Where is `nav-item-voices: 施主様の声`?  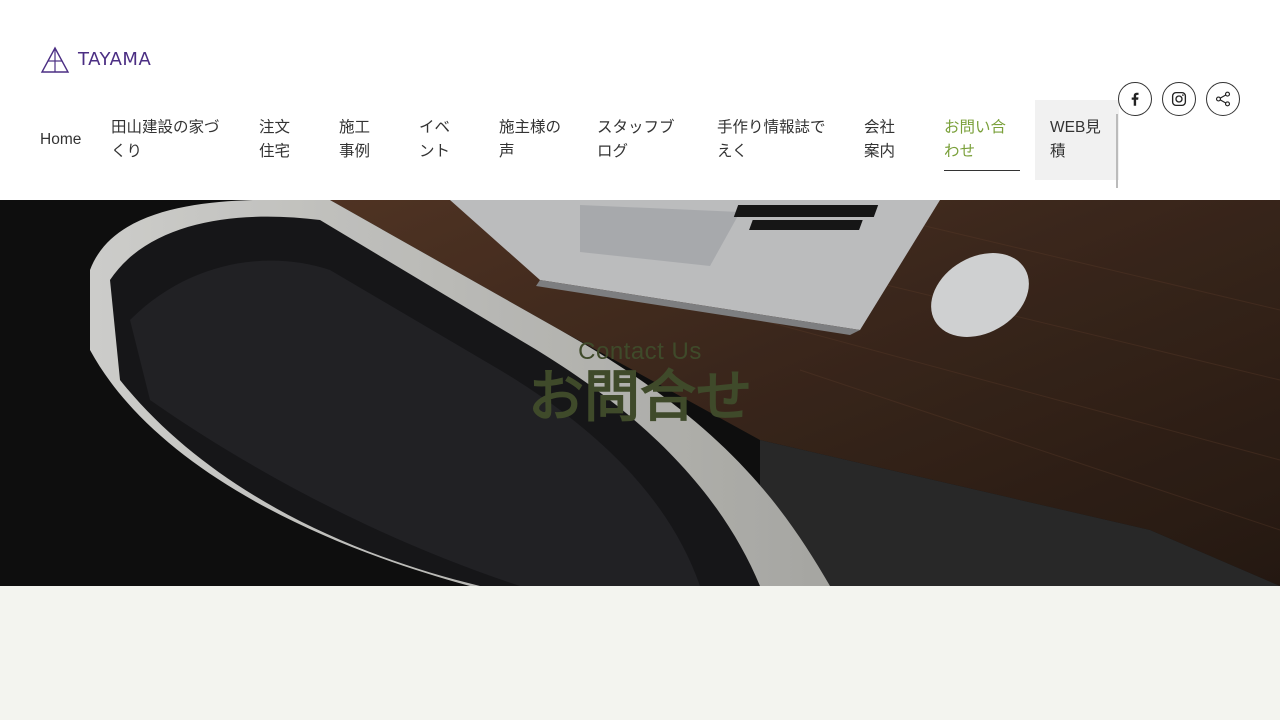 nav-item-voices: 施主様の声 is located at coordinates (531, 140).